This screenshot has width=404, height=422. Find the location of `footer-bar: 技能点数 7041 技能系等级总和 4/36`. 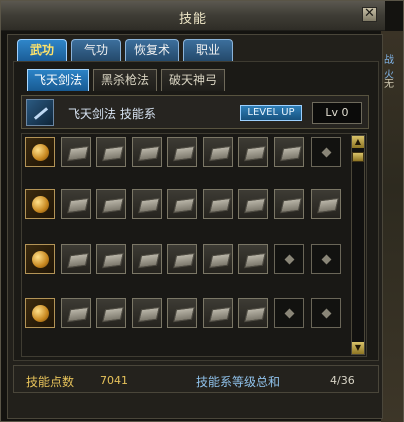

footer-bar: 技能点数 7041 技能系等级总和 4/36 is located at coordinates (196, 379).